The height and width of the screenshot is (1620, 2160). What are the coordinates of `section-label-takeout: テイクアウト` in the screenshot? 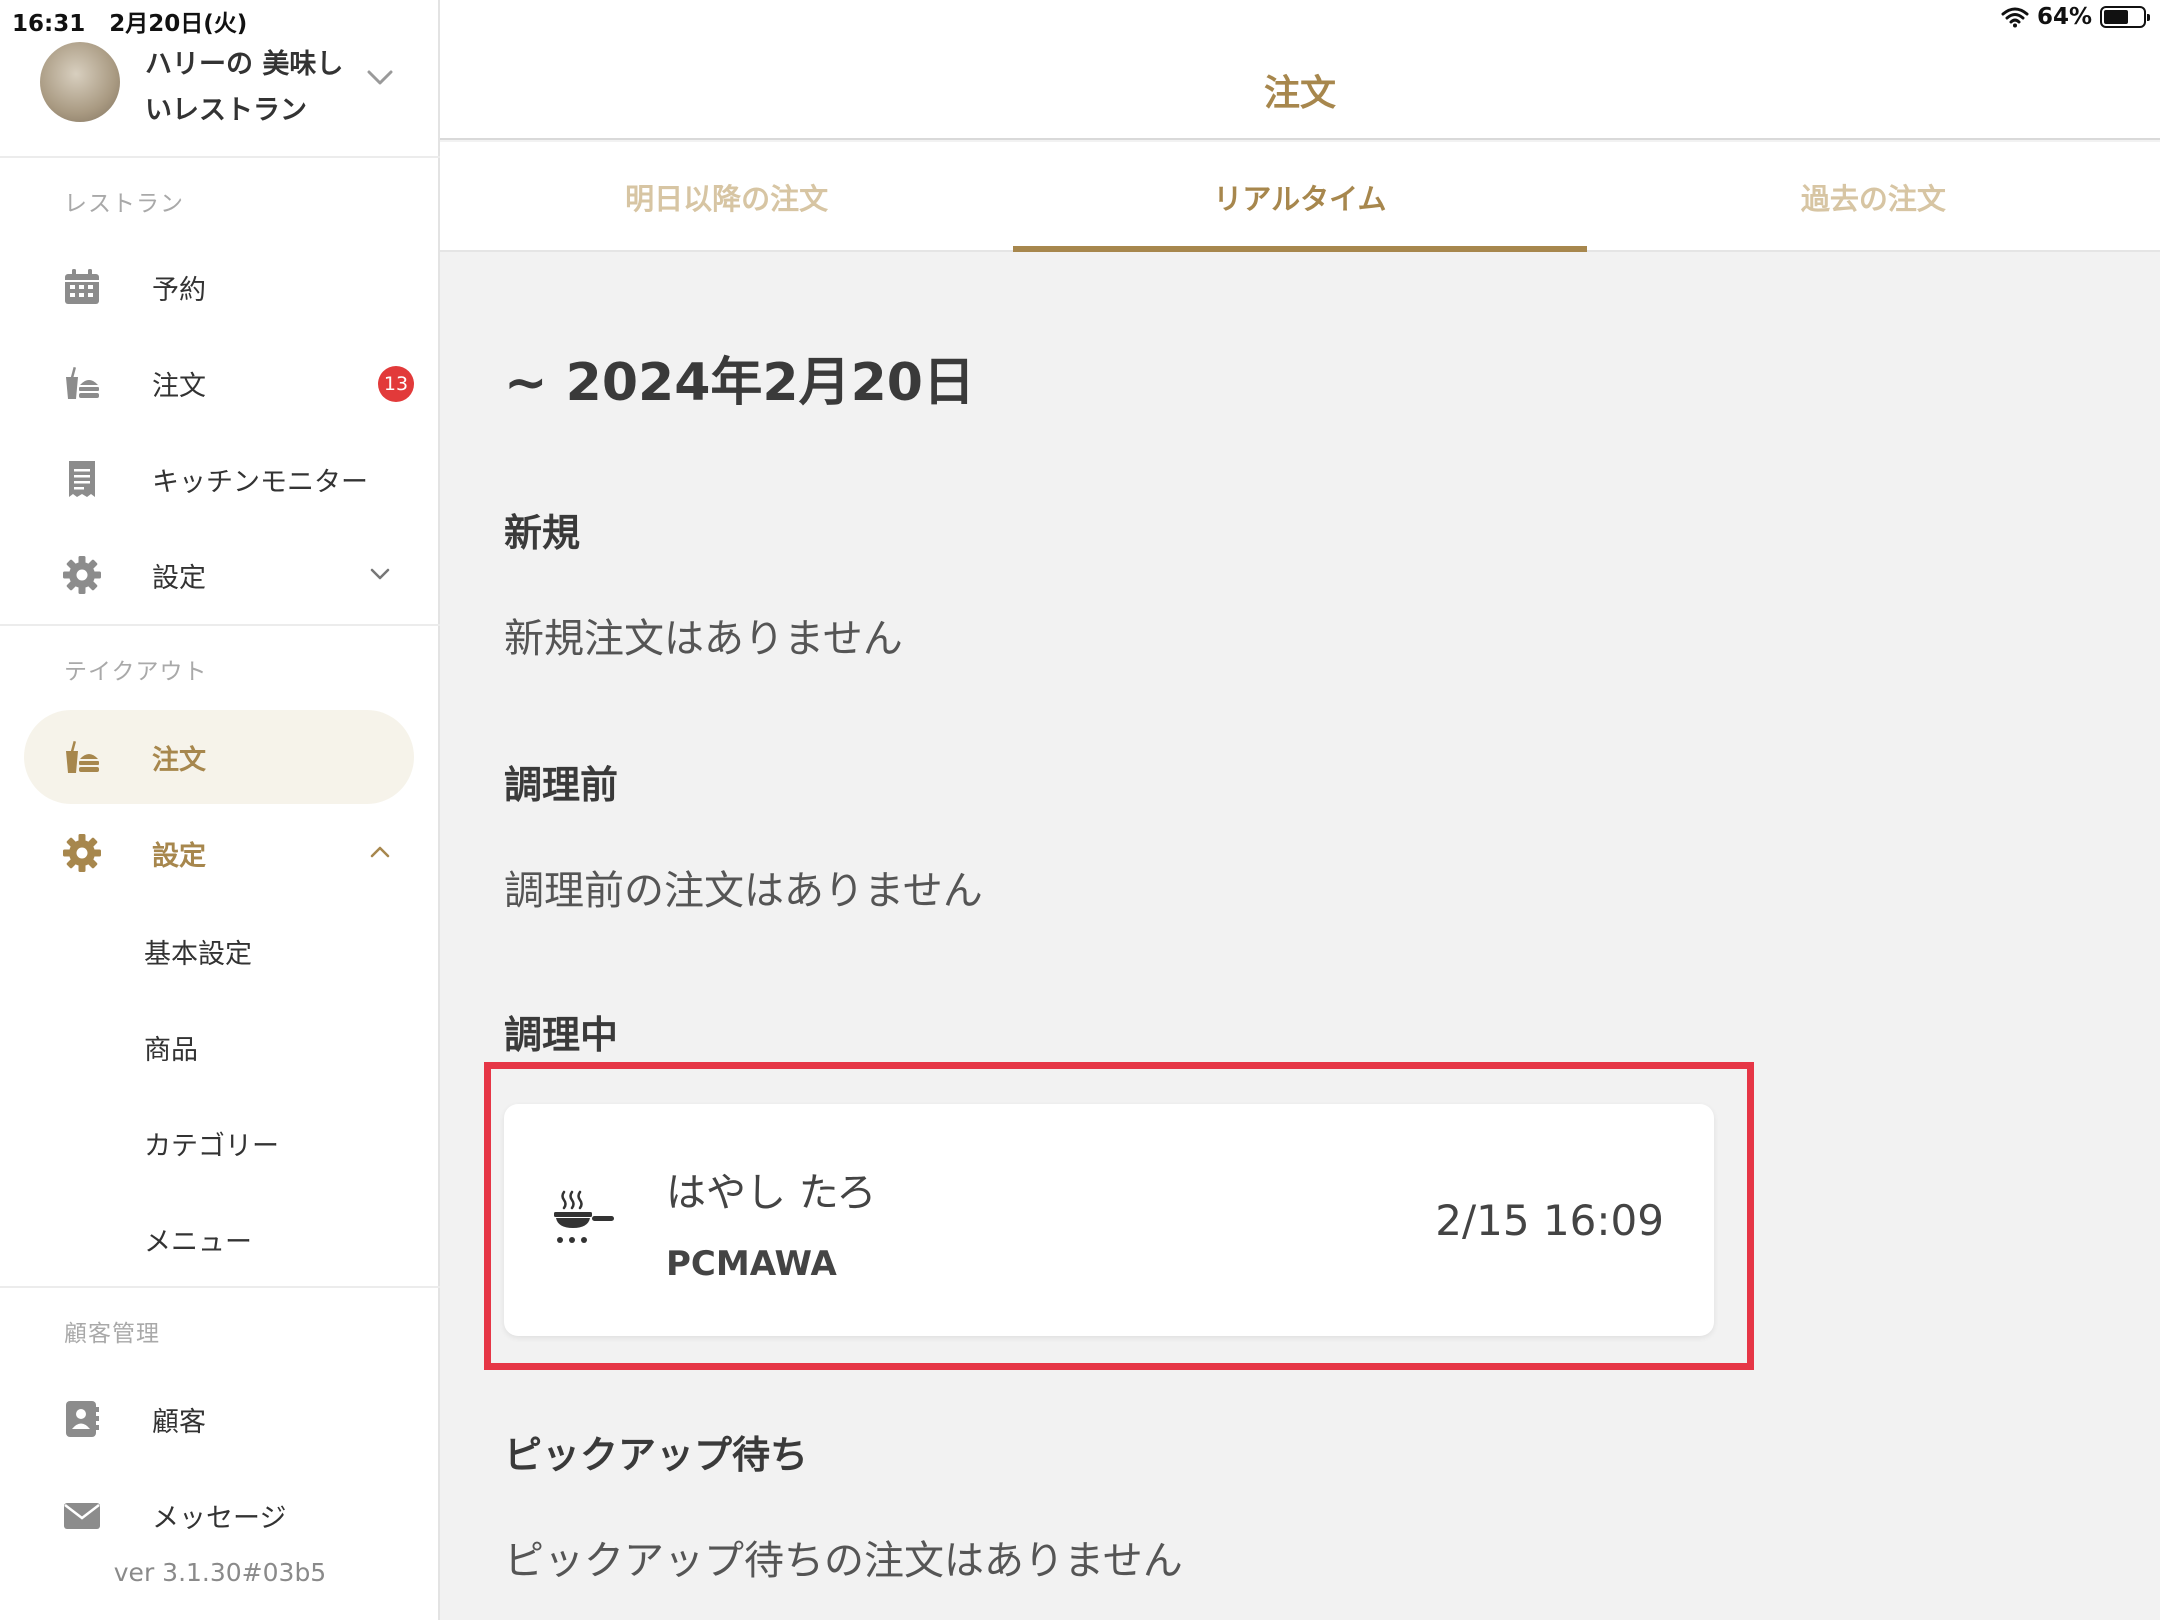 It's located at (136, 672).